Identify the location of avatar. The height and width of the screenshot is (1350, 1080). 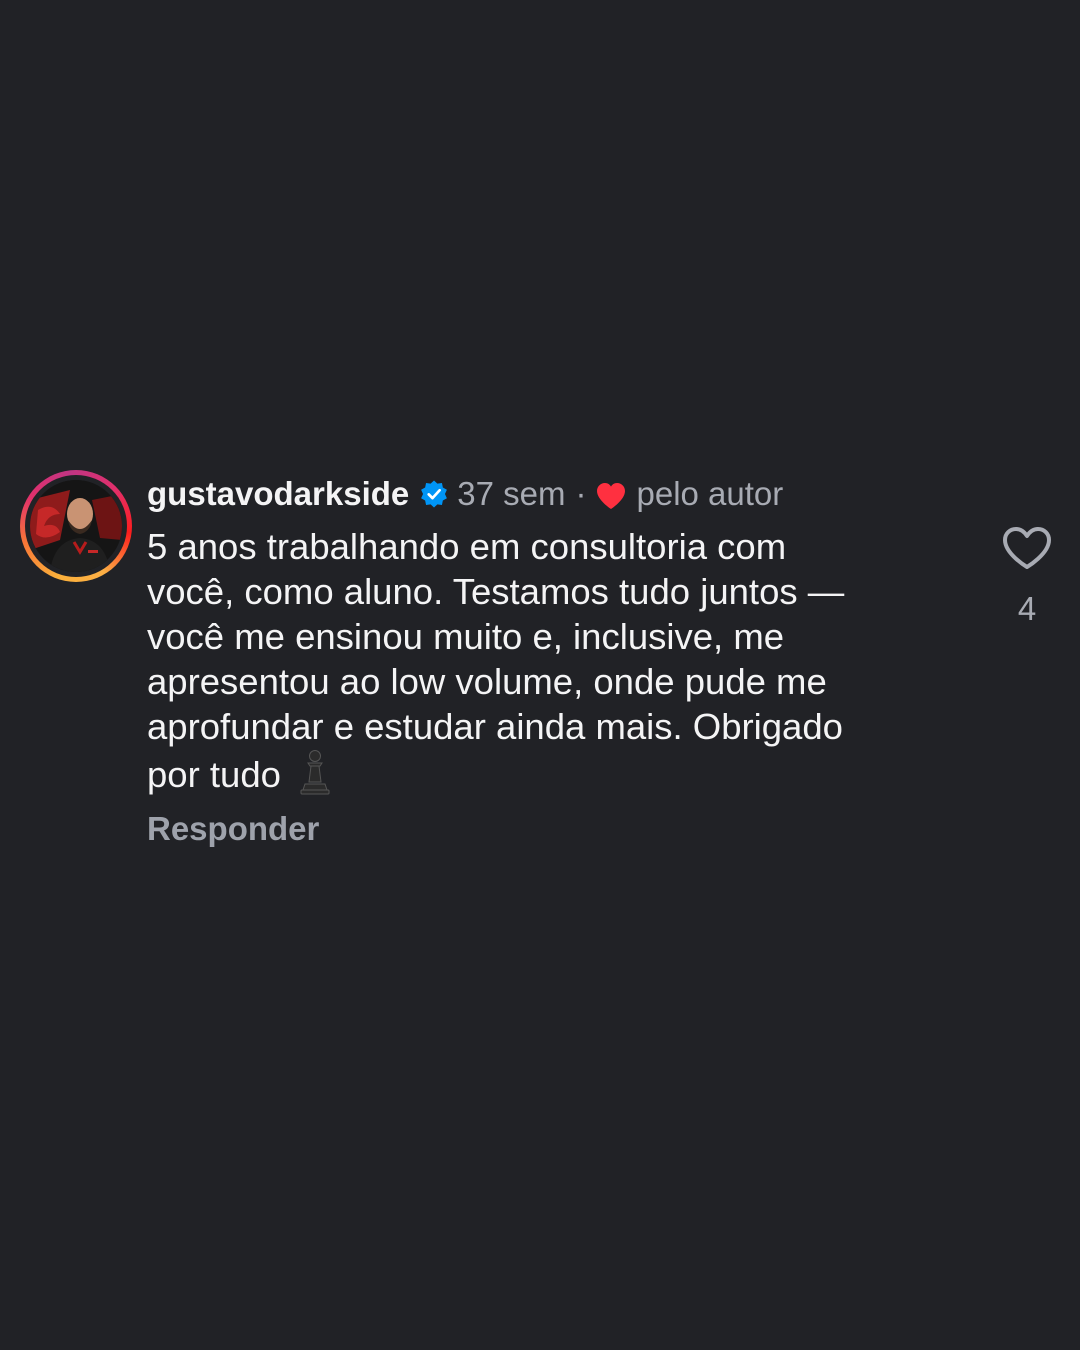
(76, 526).